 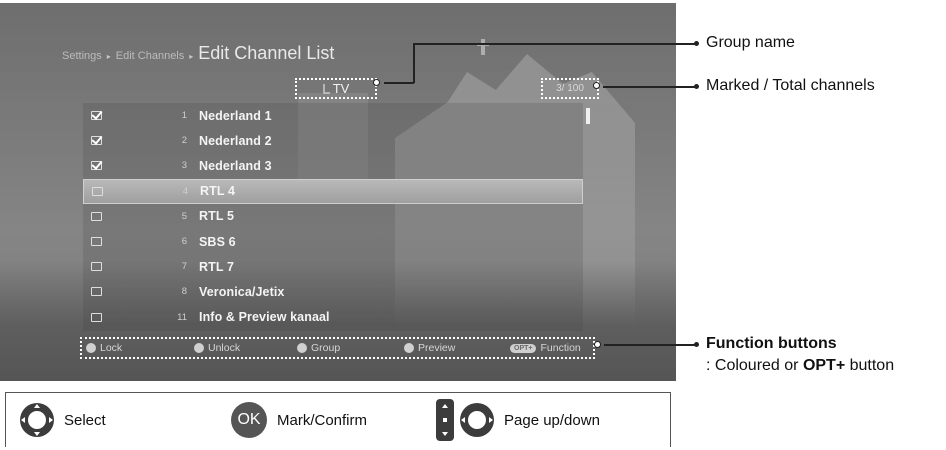 I want to click on lock-label: Lock, so click(x=111, y=348).